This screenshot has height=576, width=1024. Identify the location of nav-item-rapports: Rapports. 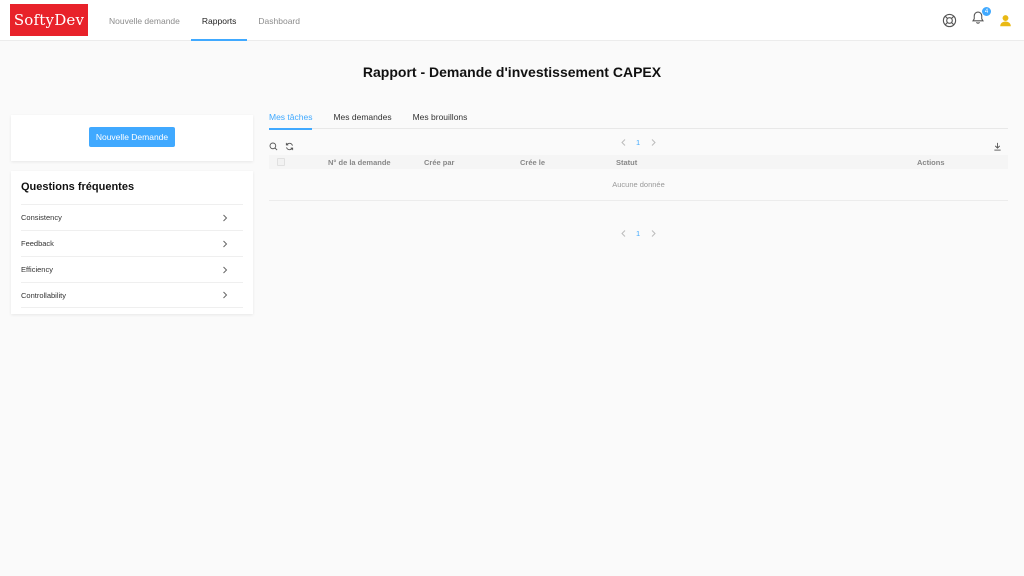
(219, 20).